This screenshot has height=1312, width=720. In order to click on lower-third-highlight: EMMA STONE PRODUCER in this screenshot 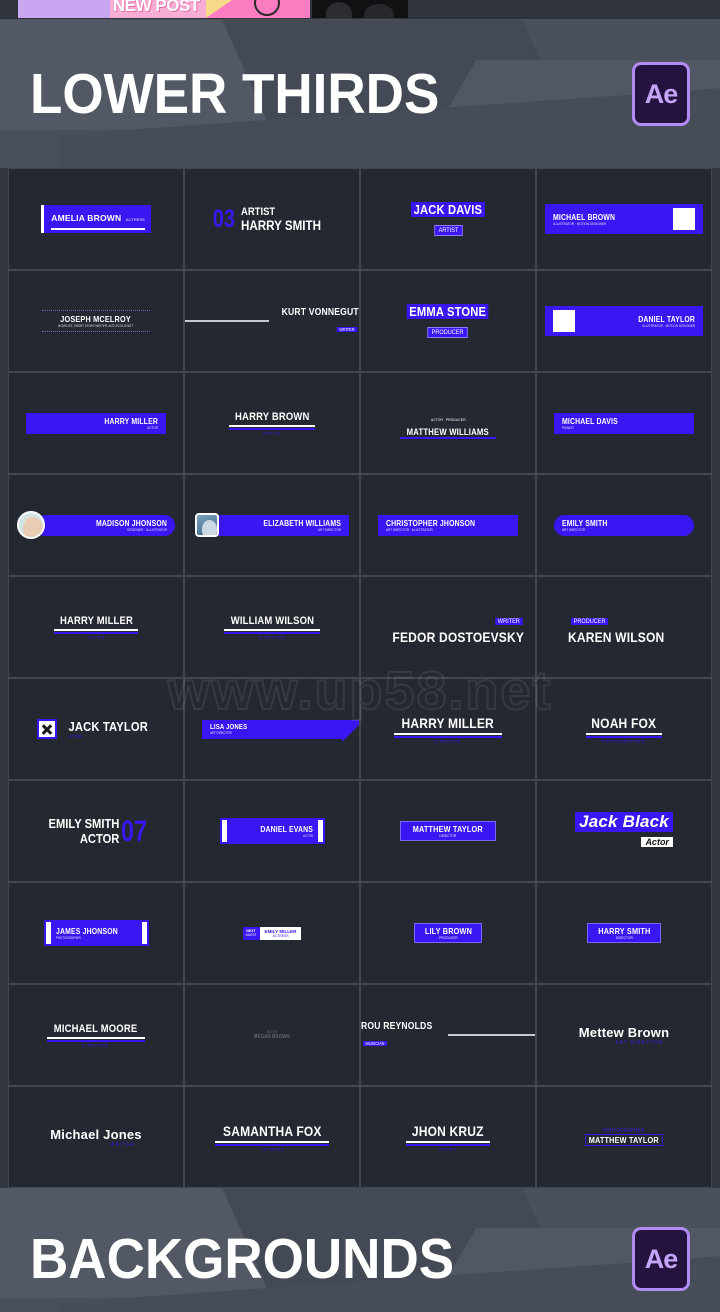, I will do `click(447, 321)`.